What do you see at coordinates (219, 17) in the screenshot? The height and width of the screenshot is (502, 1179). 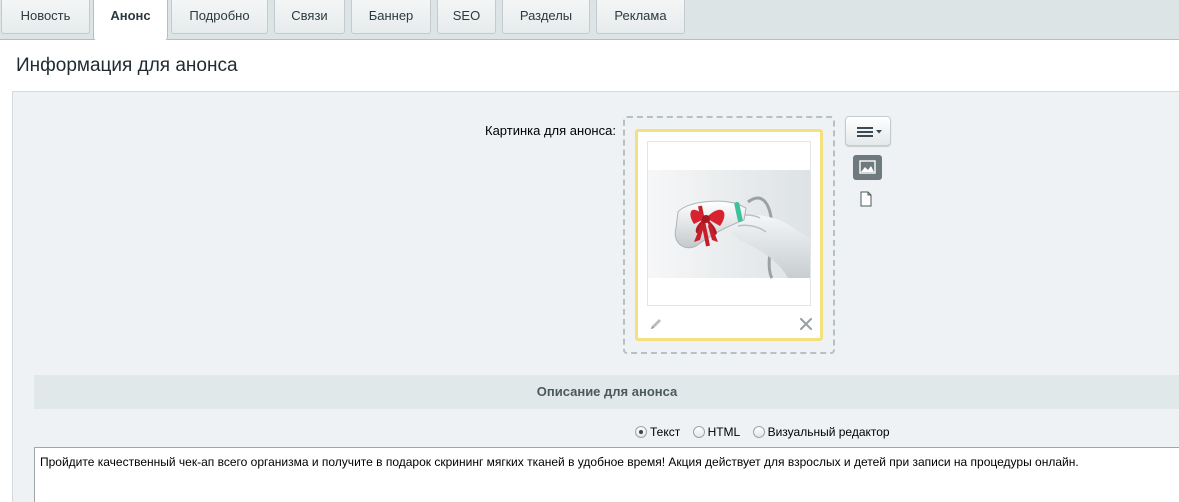 I see `tab-details: Подробно` at bounding box center [219, 17].